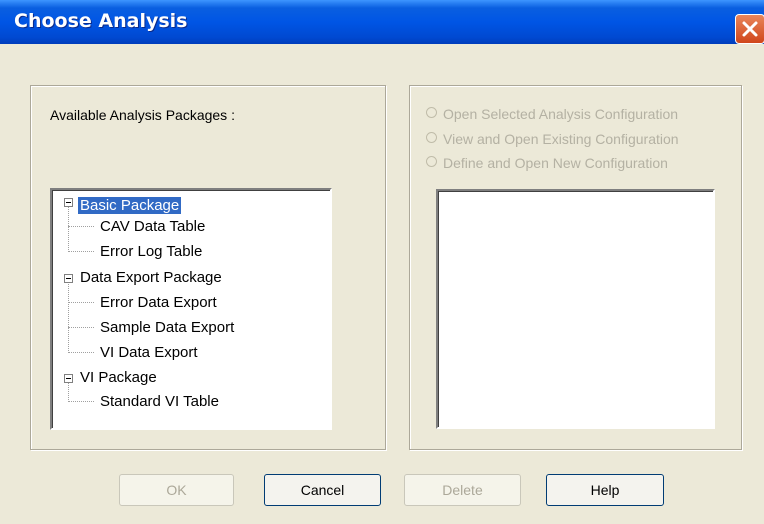 This screenshot has width=764, height=524. I want to click on title-bar: Choose Analysis, so click(382, 22).